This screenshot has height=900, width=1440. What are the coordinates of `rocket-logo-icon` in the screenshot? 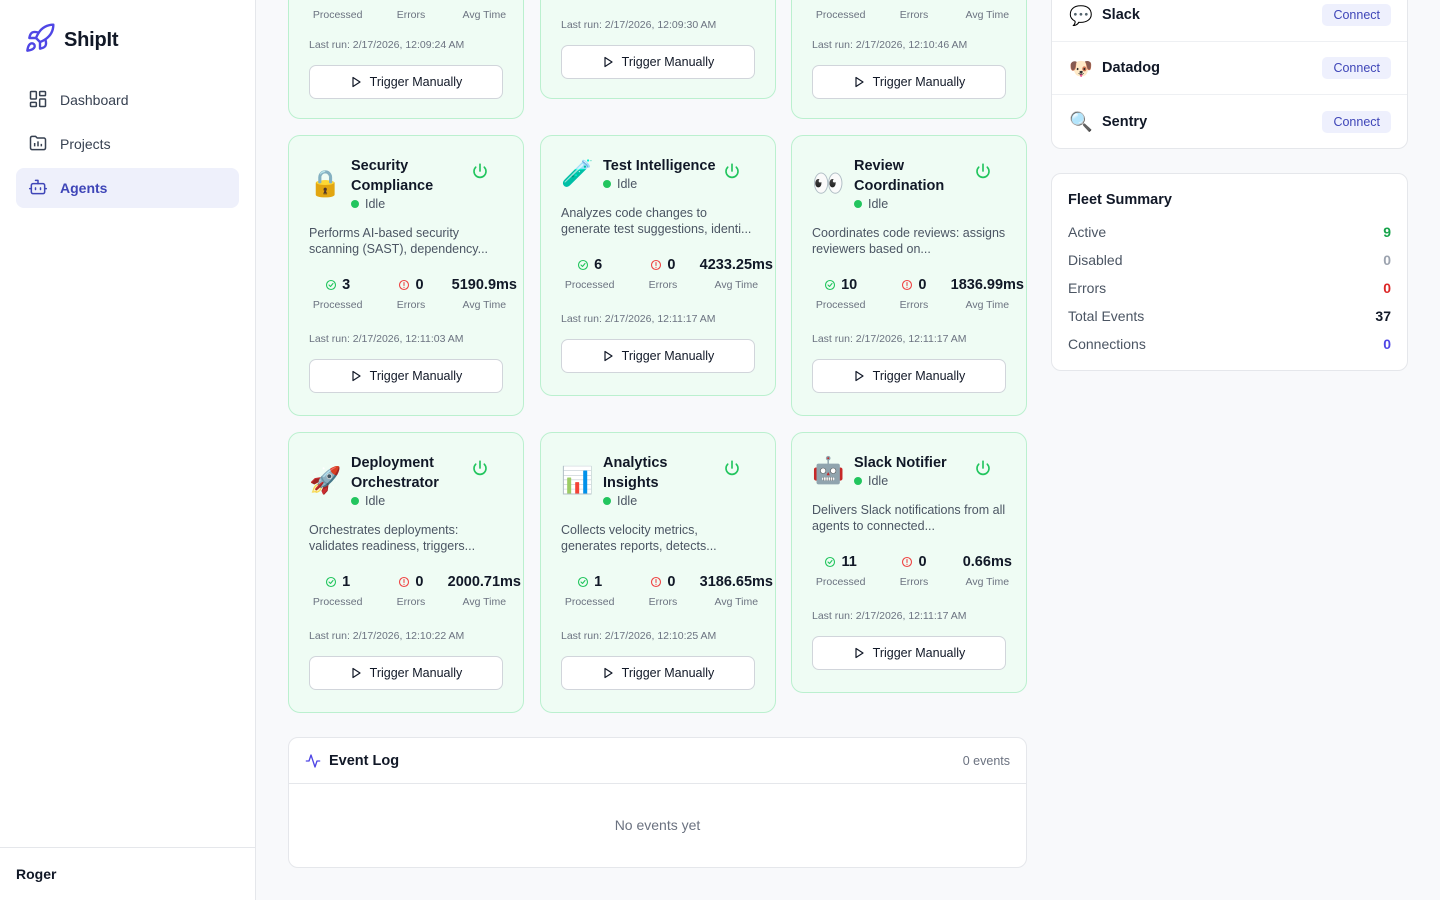 It's located at (40, 40).